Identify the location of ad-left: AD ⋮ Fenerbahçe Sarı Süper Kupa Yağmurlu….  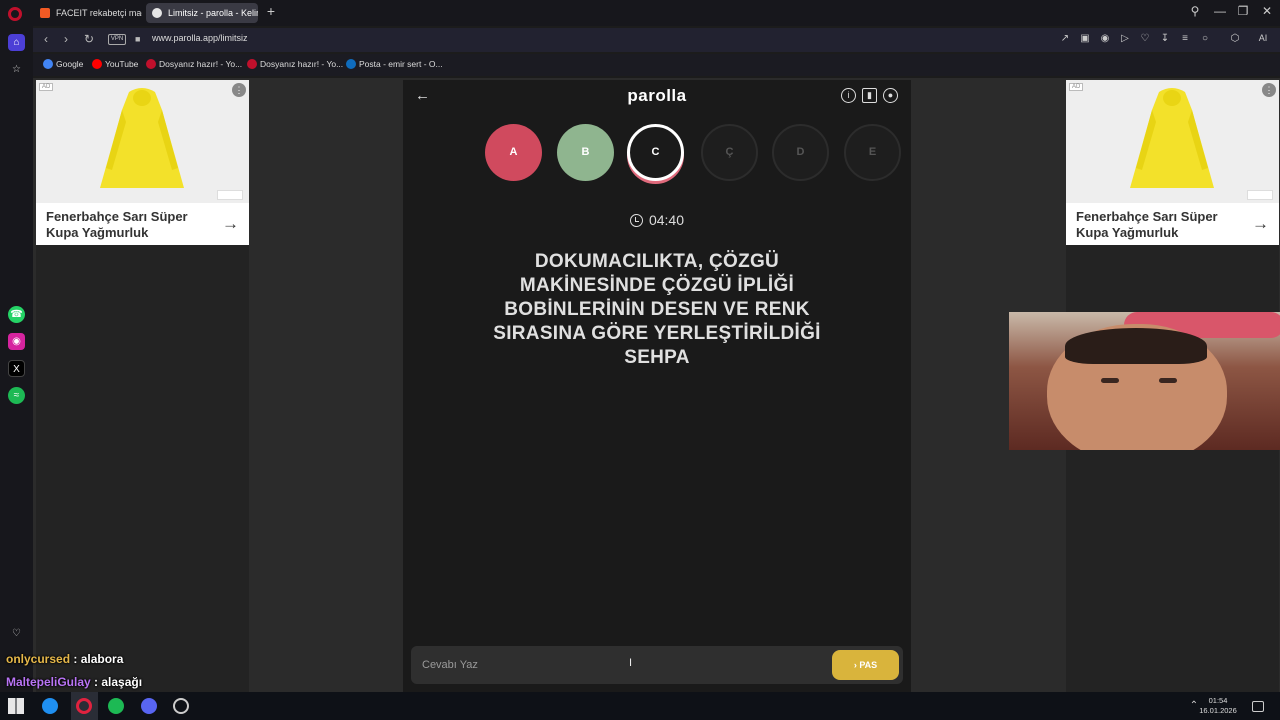
(142, 162).